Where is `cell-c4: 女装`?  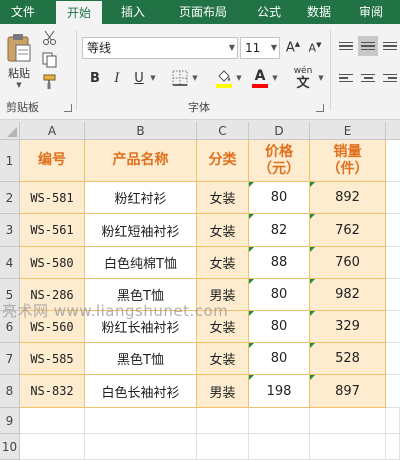 cell-c4: 女装 is located at coordinates (223, 263).